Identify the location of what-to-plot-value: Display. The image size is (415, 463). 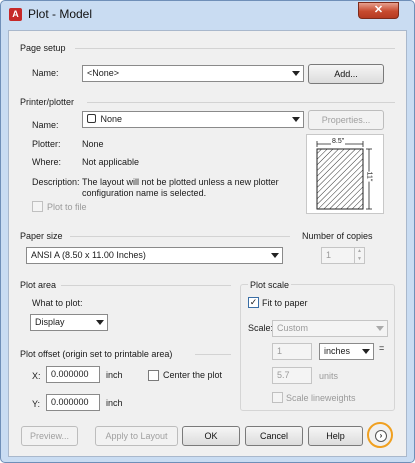
(50, 322).